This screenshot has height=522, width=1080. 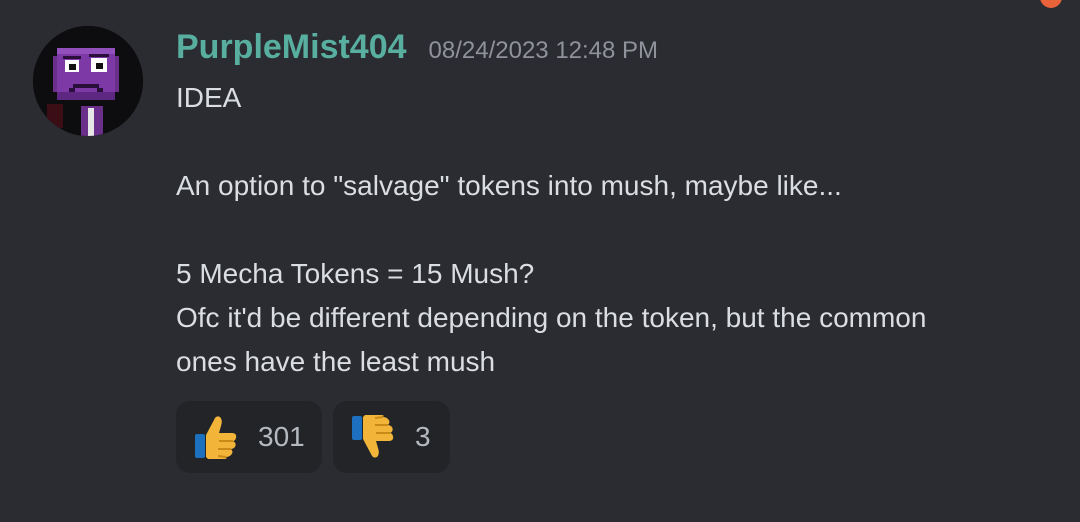 What do you see at coordinates (209, 97) in the screenshot?
I see `message-line: IDEA` at bounding box center [209, 97].